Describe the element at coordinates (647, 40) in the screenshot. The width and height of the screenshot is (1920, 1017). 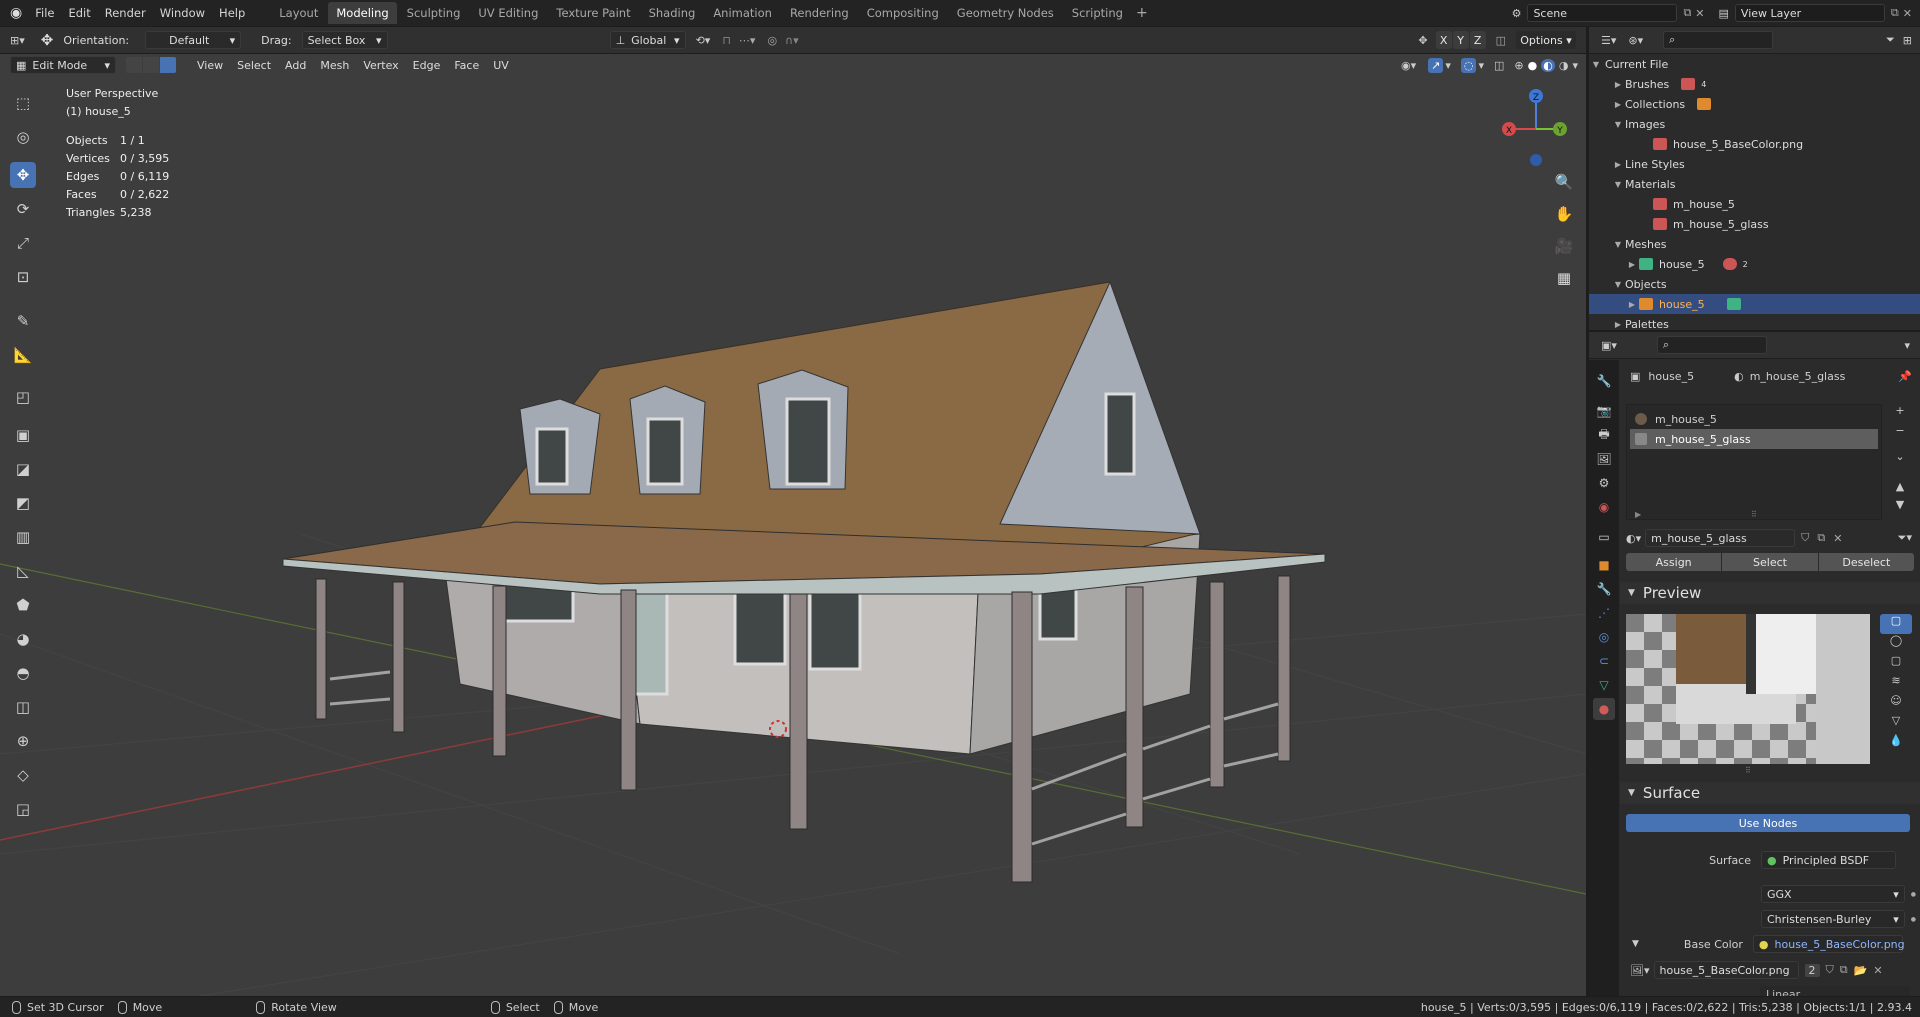
I see `transform-orientation-dropdown: ⊥ Global ▾` at that location.